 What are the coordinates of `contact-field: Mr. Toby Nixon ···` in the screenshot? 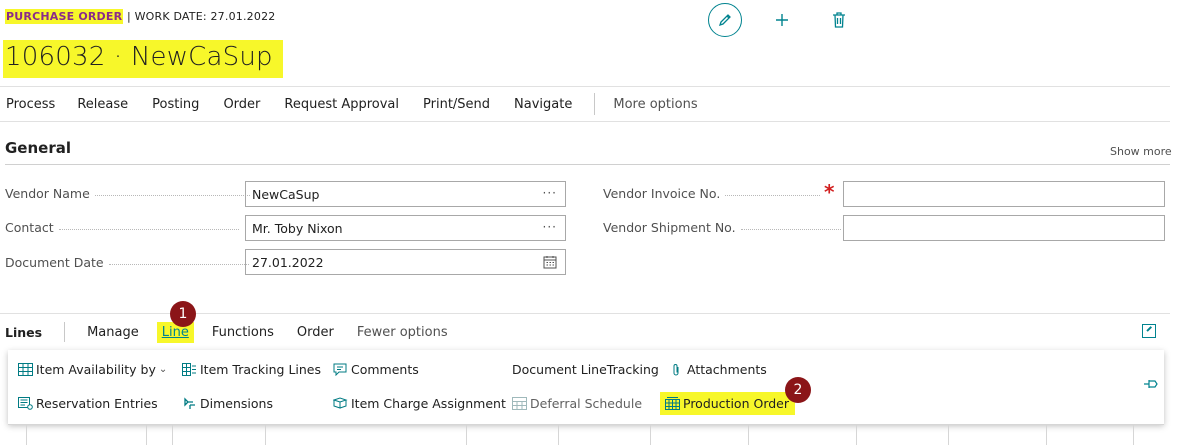 It's located at (405, 228).